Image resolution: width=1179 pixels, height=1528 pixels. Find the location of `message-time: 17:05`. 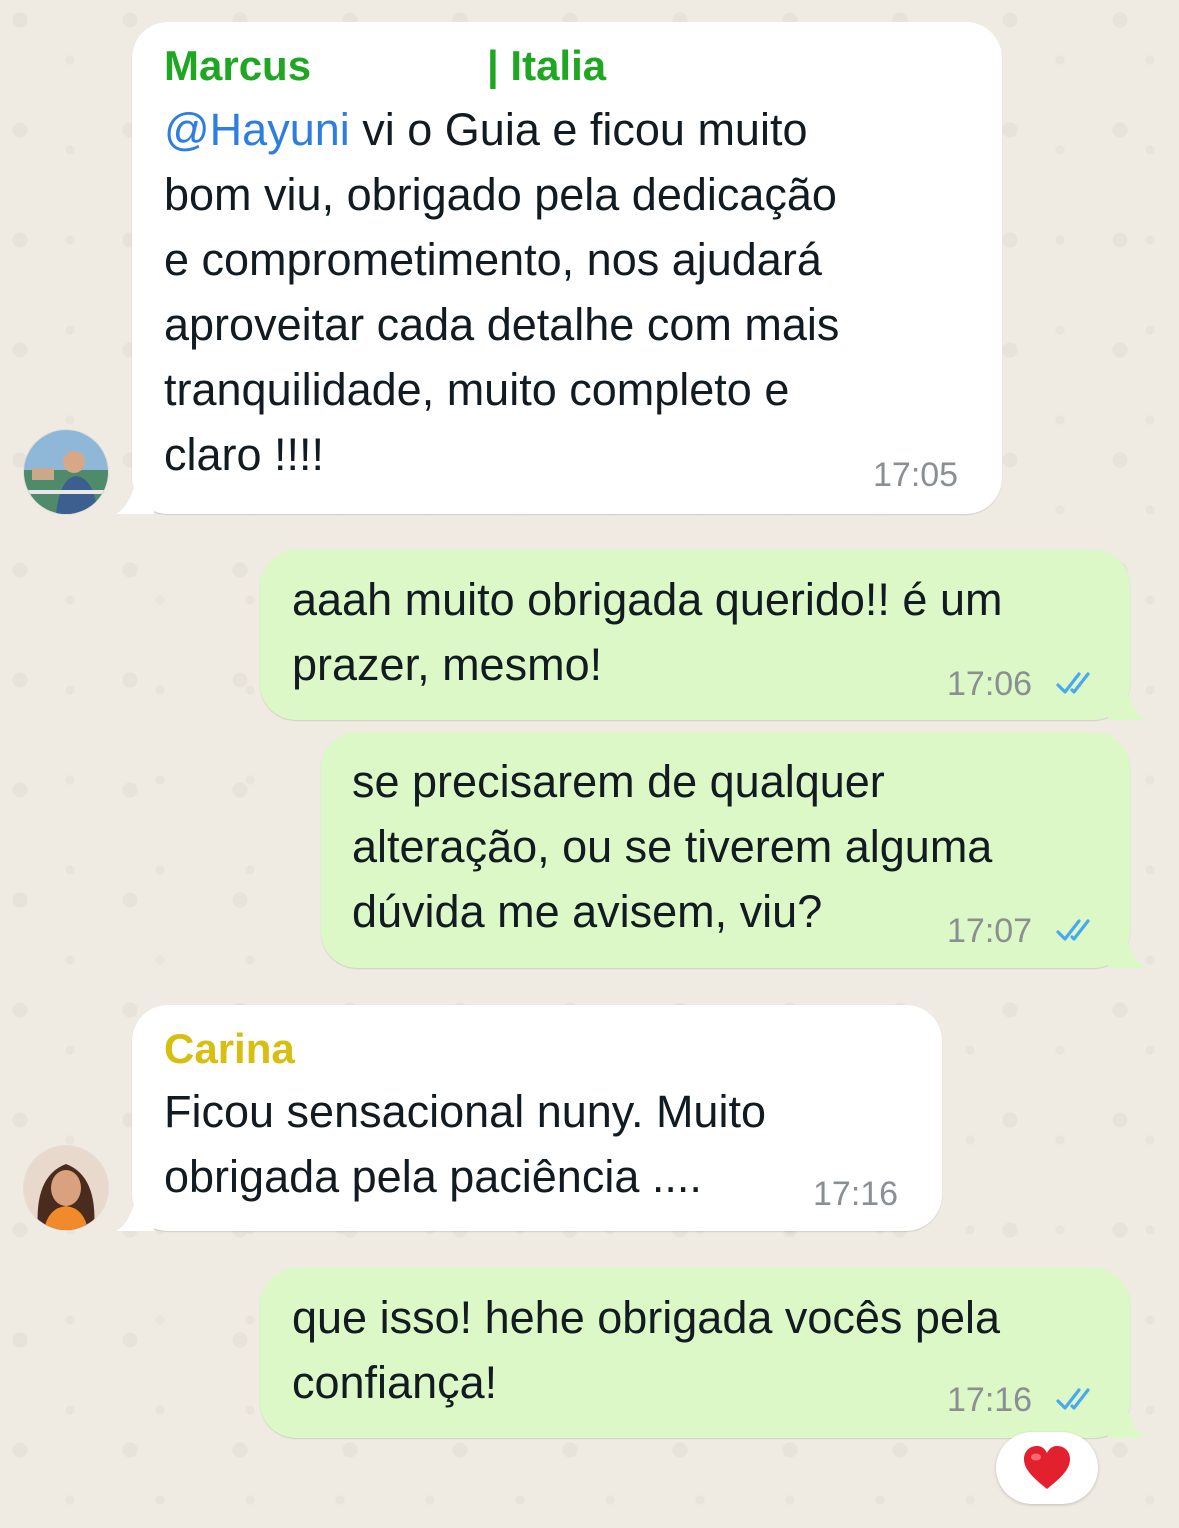

message-time: 17:05 is located at coordinates (916, 475).